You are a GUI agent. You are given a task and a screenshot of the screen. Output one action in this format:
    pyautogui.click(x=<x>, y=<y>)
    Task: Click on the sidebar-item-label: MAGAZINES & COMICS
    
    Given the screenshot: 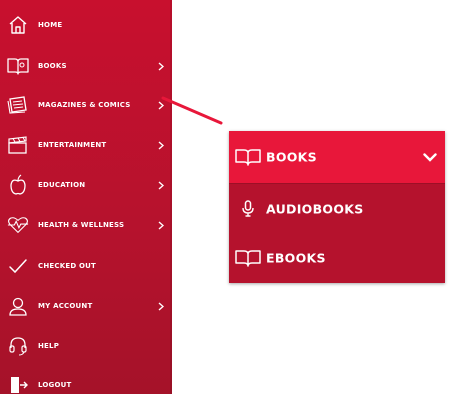 What is the action you would take?
    pyautogui.click(x=84, y=105)
    